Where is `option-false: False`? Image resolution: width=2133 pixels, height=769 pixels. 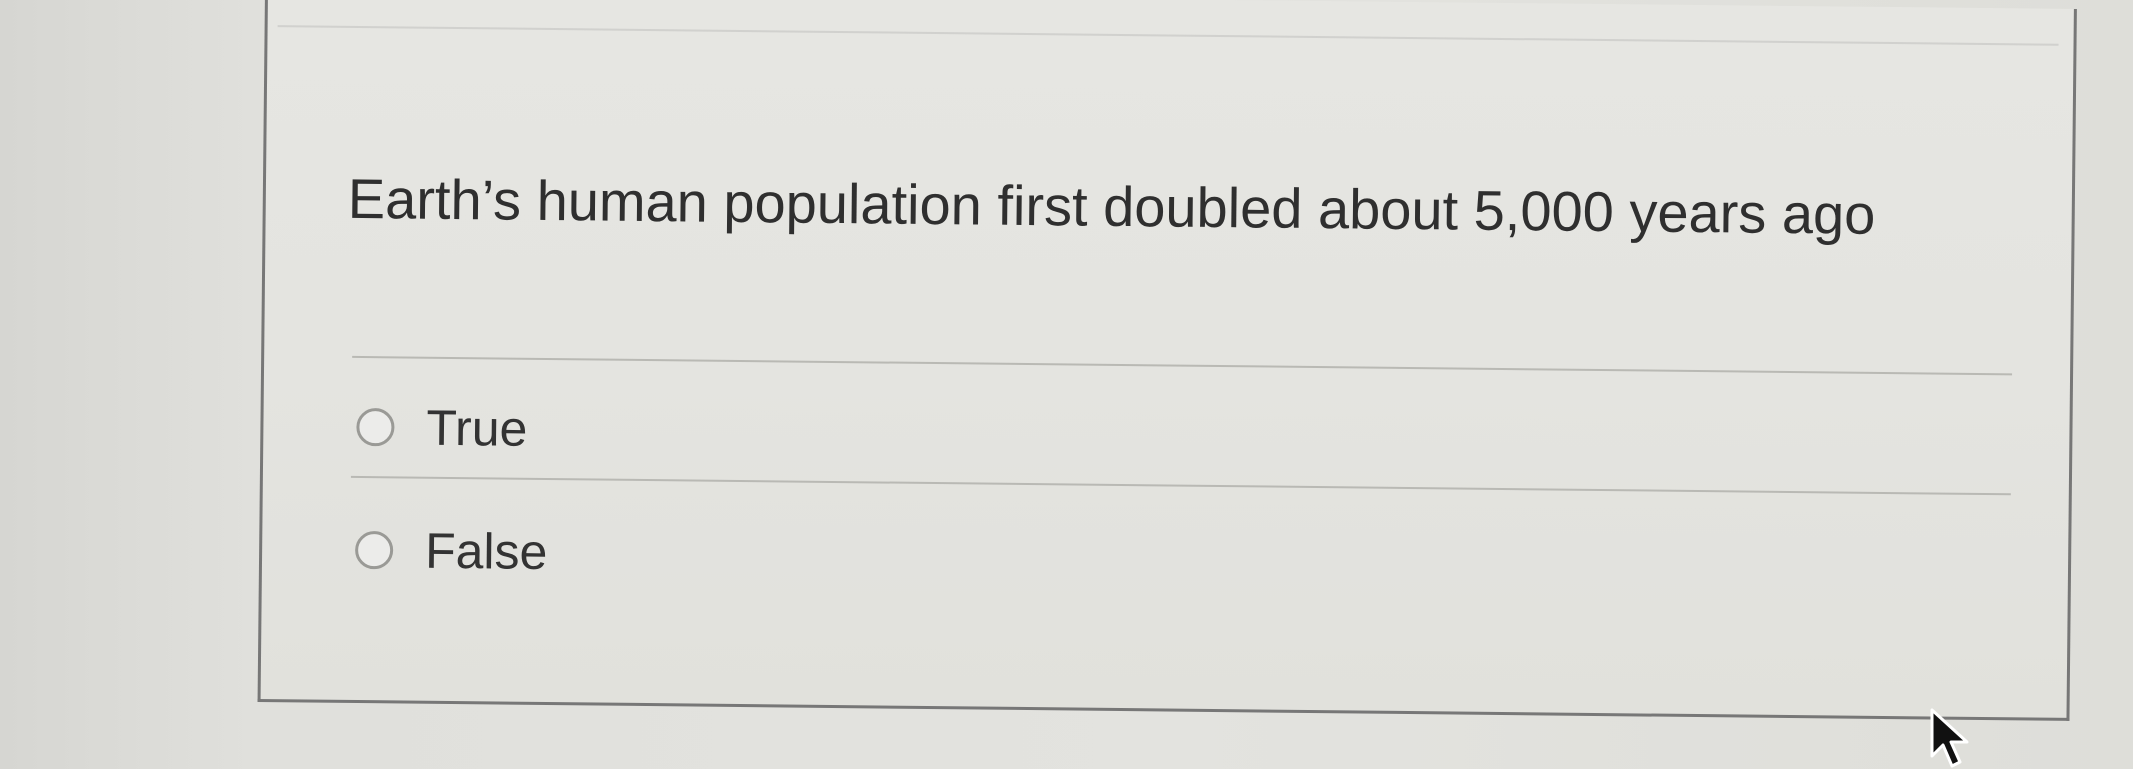
option-false: False is located at coordinates (451, 551).